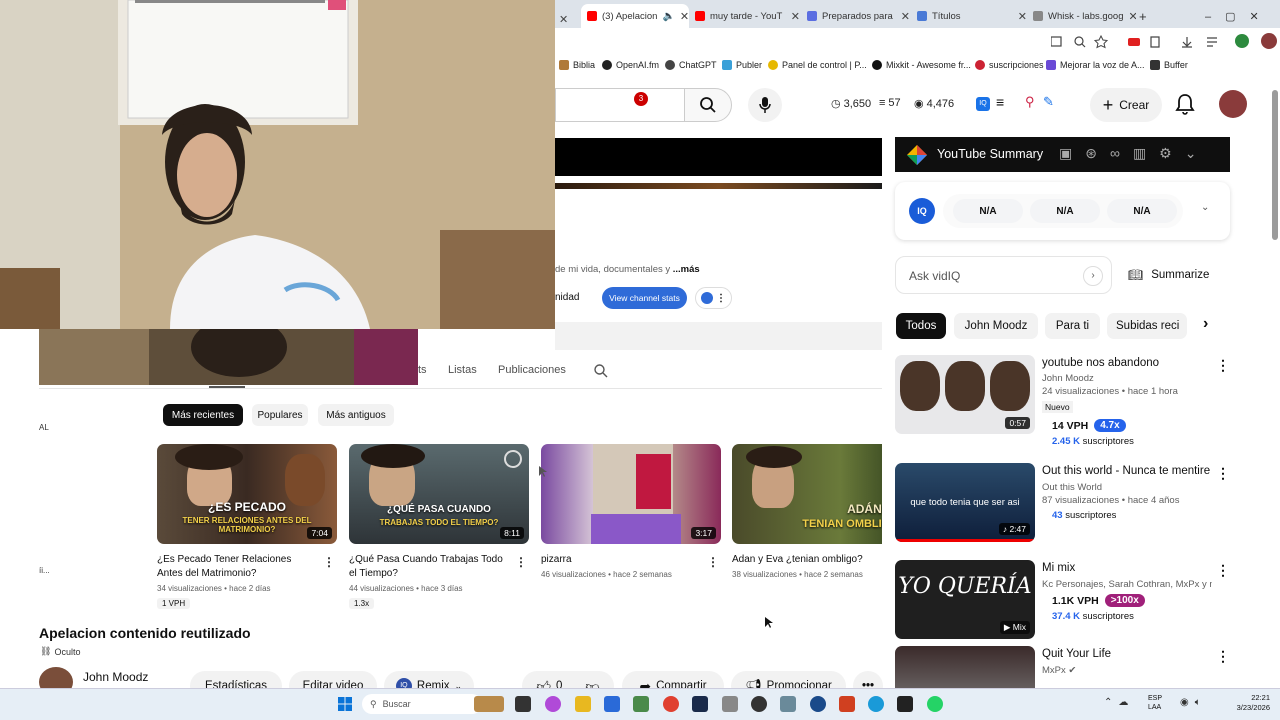 This screenshot has height=720, width=1280. Describe the element at coordinates (532, 370) in the screenshot. I see `tab-posts: Publicaciones` at that location.